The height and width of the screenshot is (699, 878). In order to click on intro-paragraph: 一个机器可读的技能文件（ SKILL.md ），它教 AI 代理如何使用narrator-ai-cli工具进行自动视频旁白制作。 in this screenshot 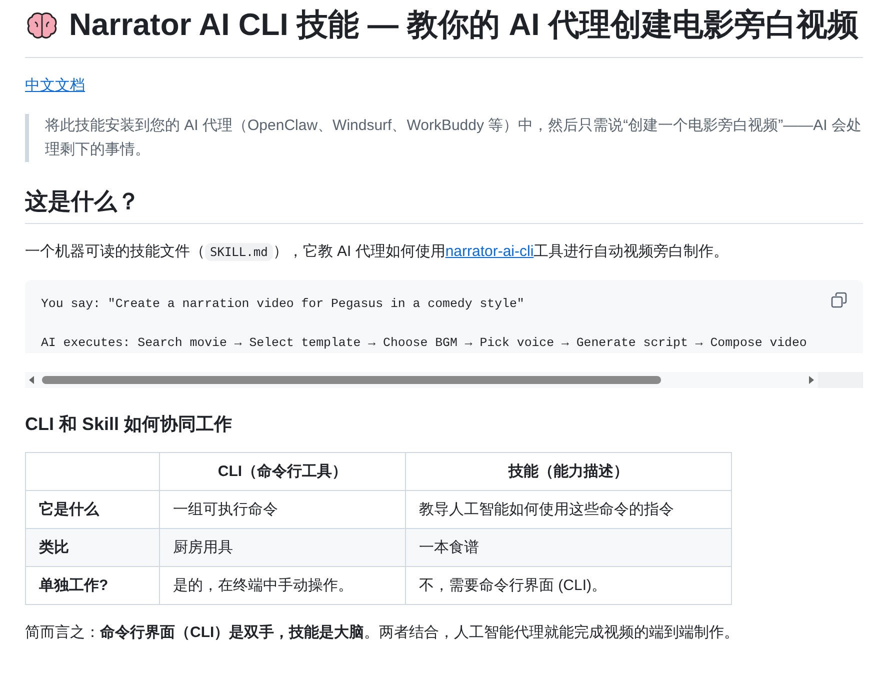, I will do `click(377, 252)`.